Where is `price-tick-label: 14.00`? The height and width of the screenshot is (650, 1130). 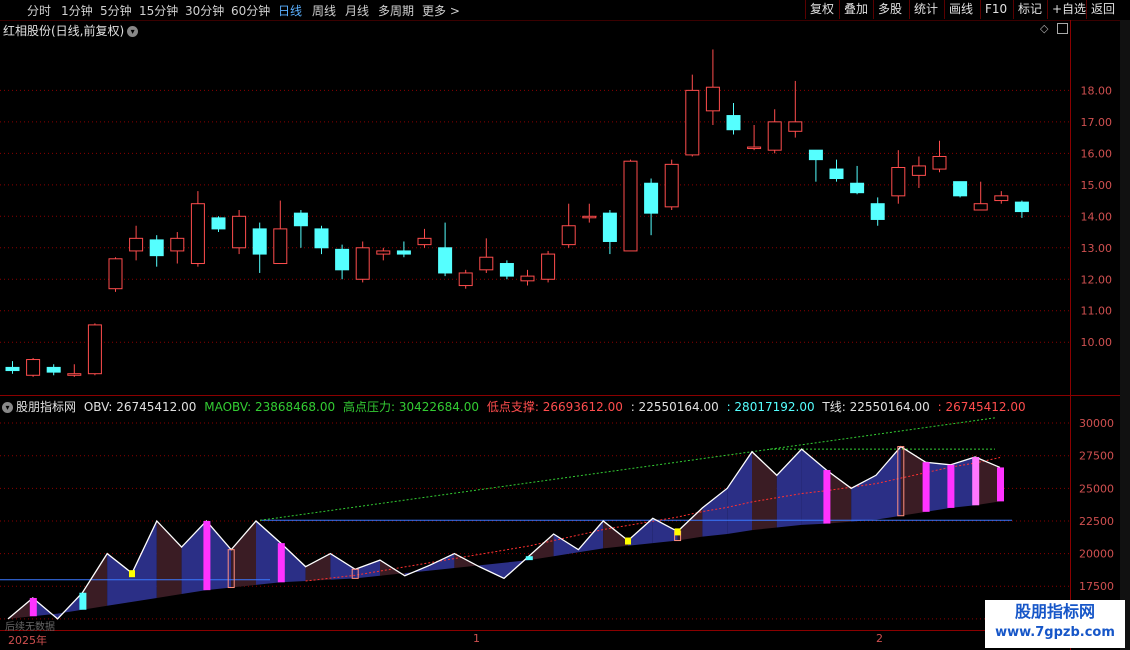 price-tick-label: 14.00 is located at coordinates (1097, 216).